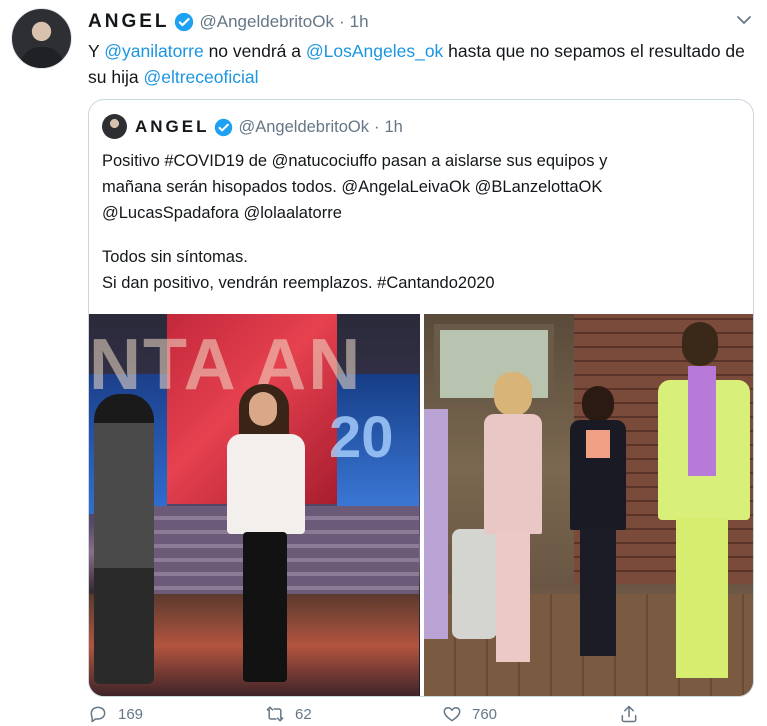 The width and height of the screenshot is (767, 726). What do you see at coordinates (222, 213) in the screenshot?
I see `quoted-text-line: @LucasSpadafora @lolaalatorre` at bounding box center [222, 213].